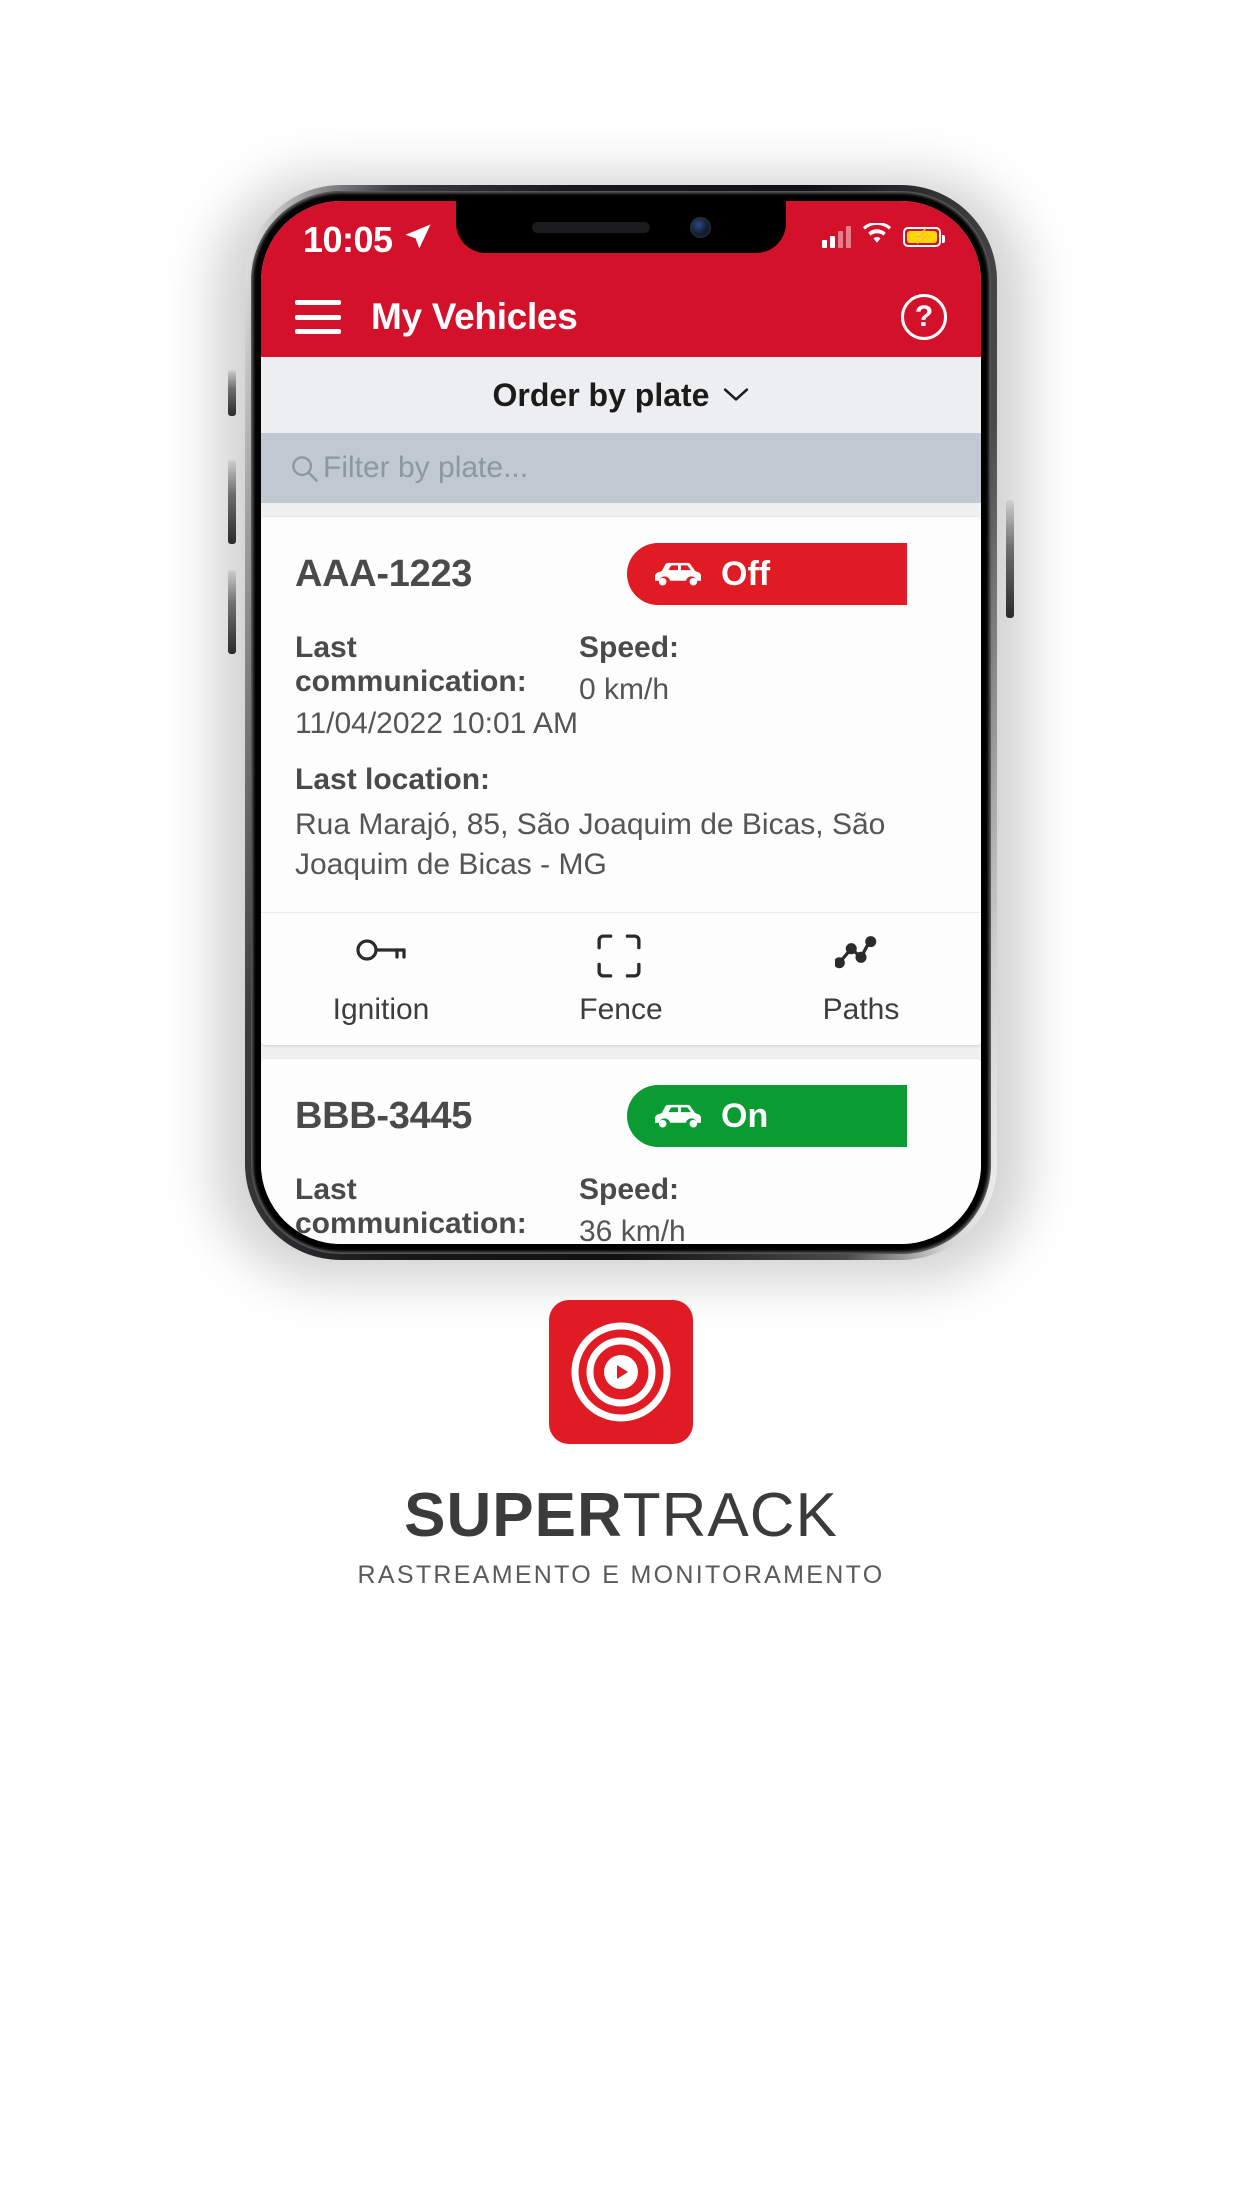 This screenshot has height=2208, width=1242. I want to click on order-by-label: Order by plate, so click(601, 394).